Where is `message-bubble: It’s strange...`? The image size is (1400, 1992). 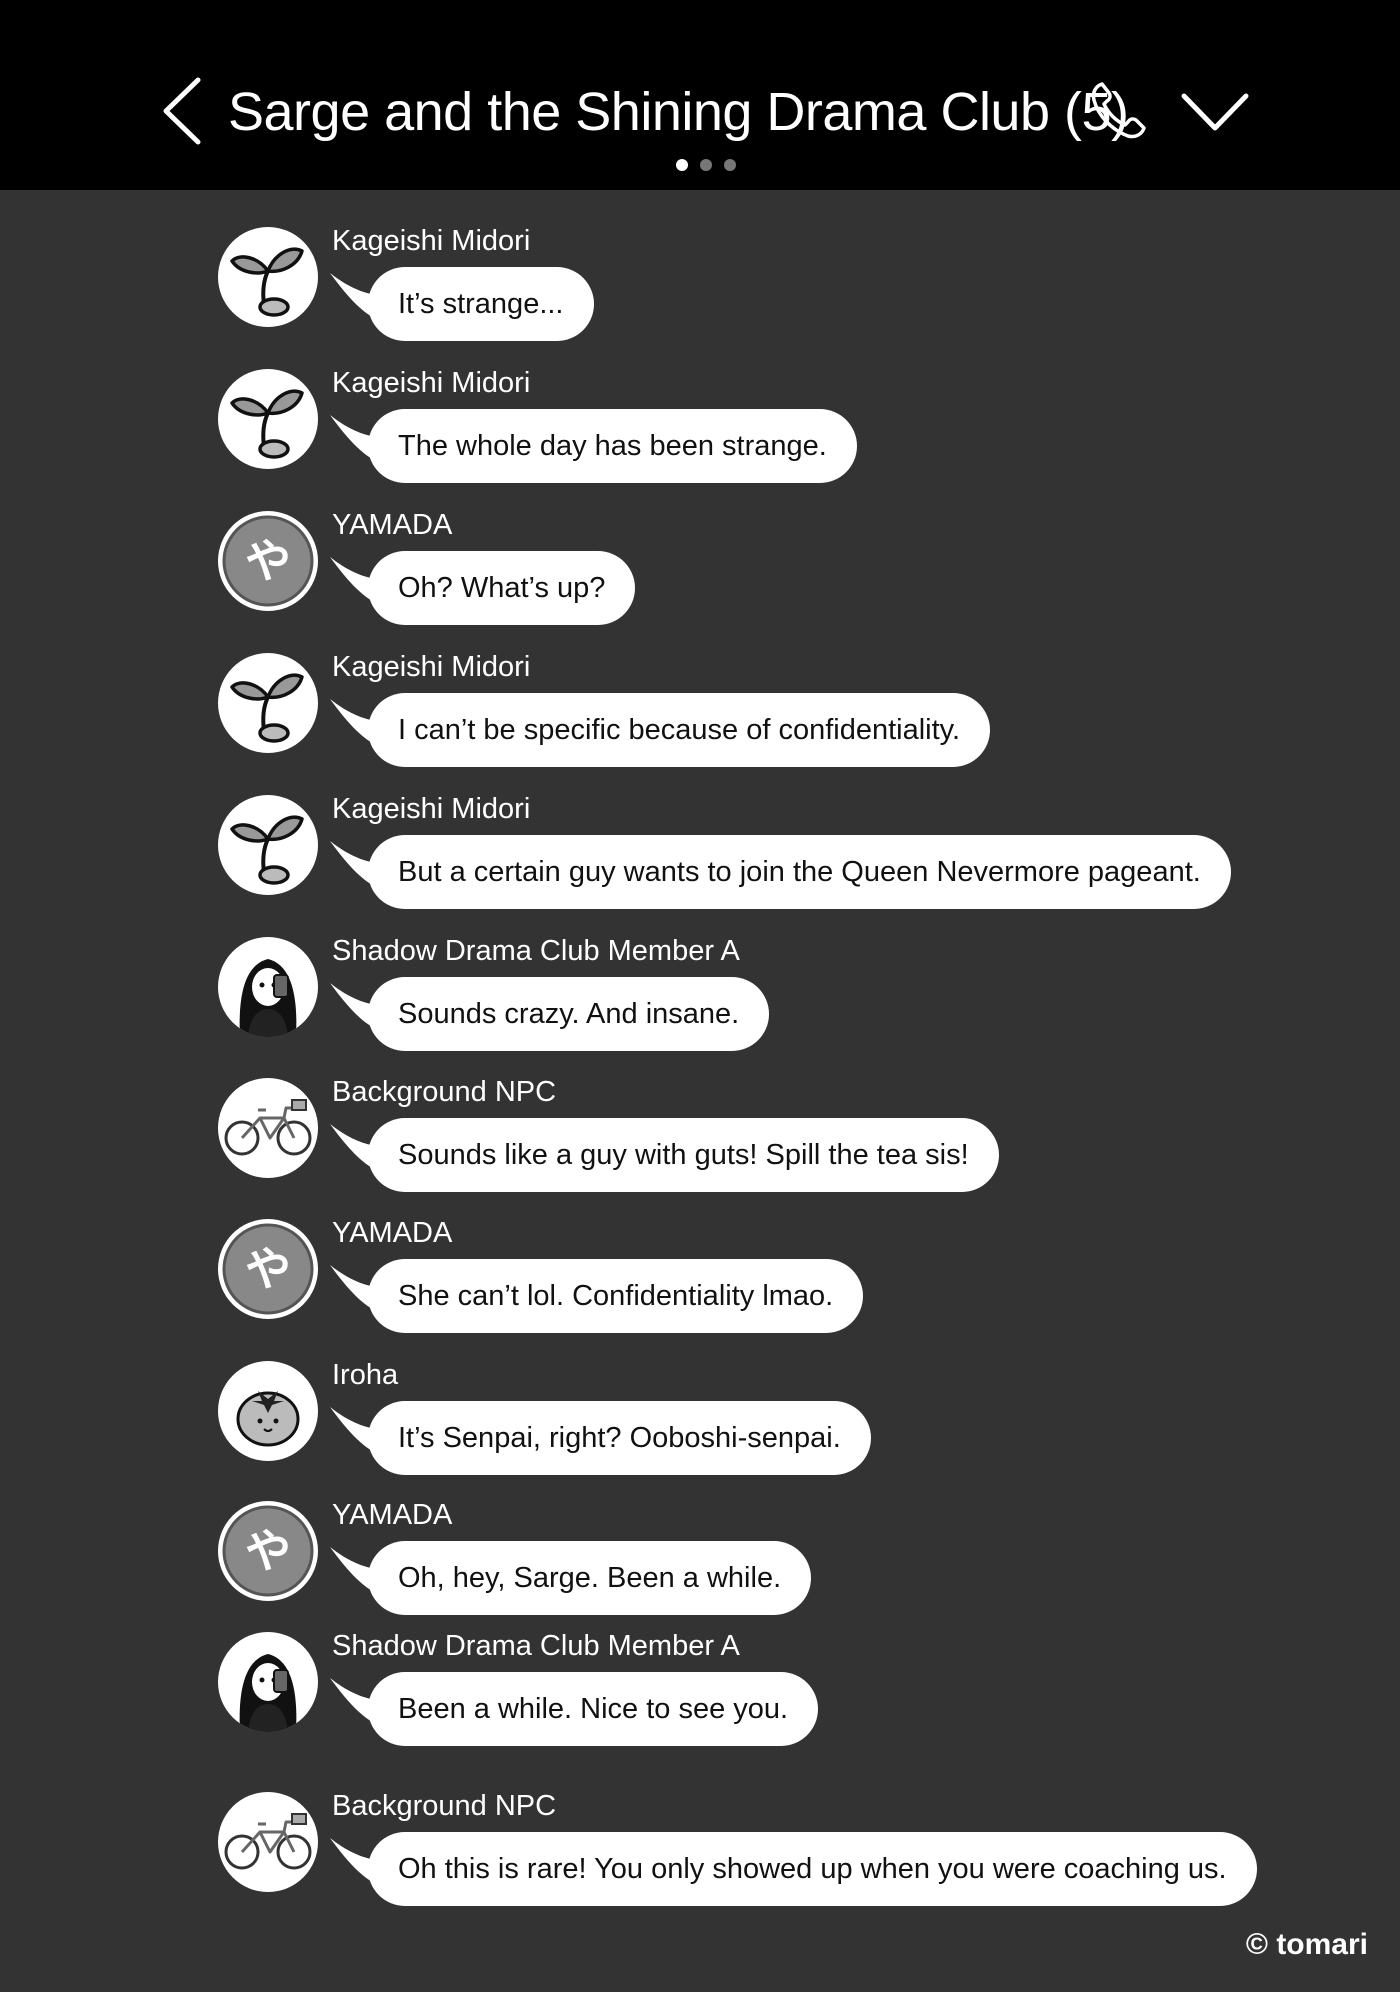 message-bubble: It’s strange... is located at coordinates (481, 304).